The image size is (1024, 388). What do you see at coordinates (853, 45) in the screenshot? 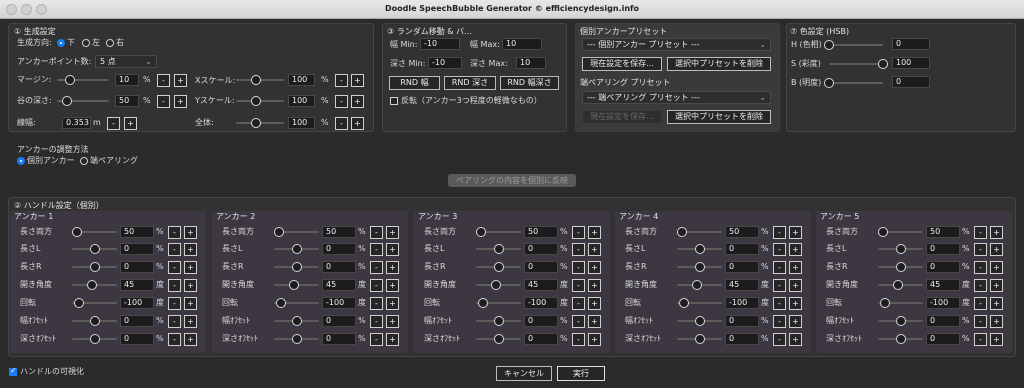
I see `hue-slider` at bounding box center [853, 45].